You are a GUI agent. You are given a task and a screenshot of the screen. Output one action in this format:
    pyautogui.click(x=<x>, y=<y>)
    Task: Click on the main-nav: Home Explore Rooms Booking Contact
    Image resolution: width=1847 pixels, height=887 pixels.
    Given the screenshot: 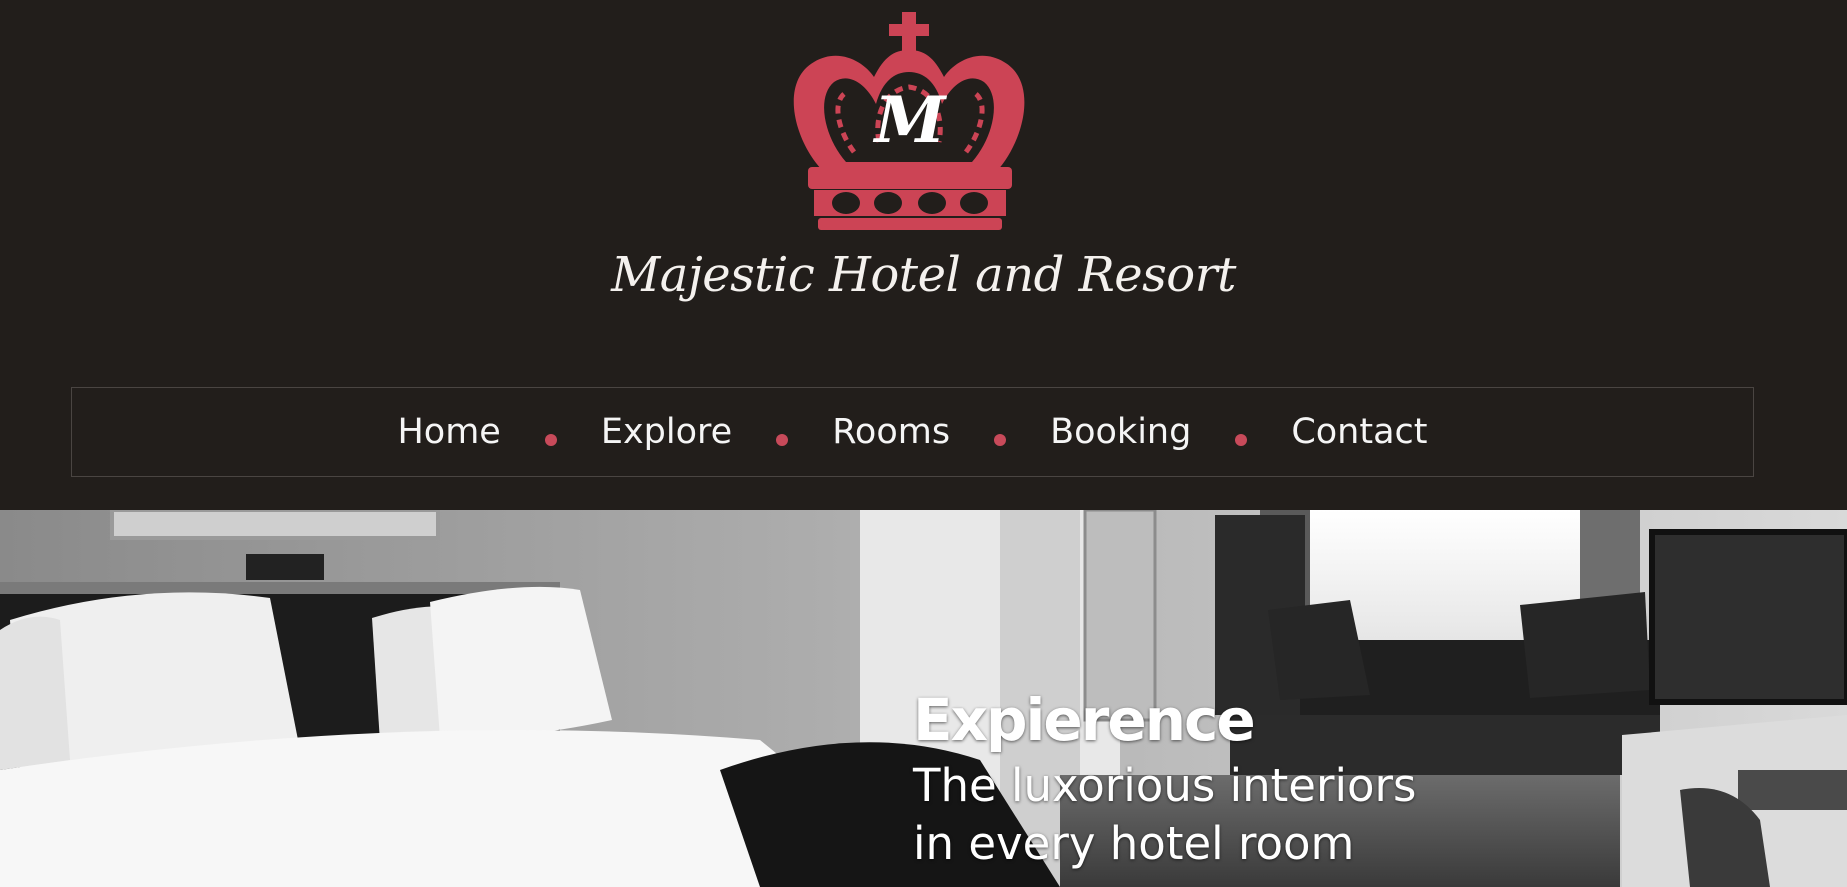 What is the action you would take?
    pyautogui.click(x=912, y=432)
    